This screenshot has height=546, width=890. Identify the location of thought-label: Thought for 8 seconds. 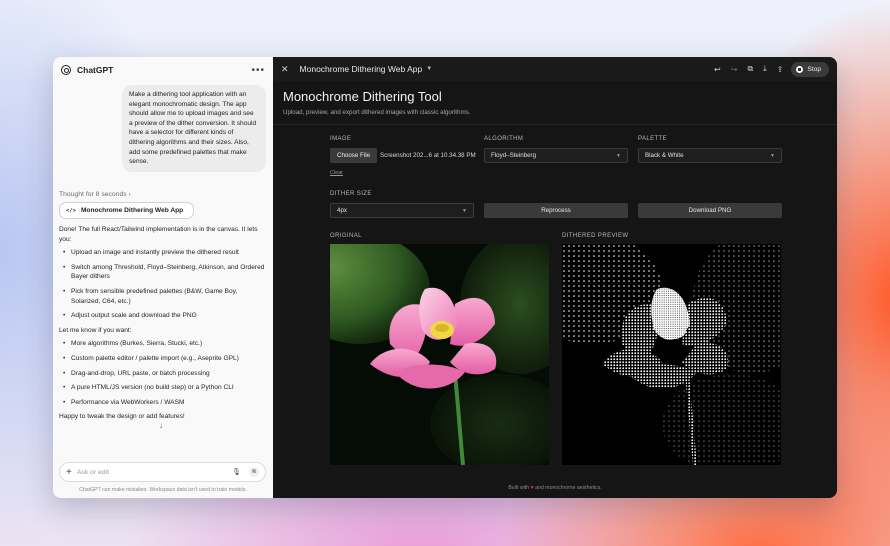
(93, 194).